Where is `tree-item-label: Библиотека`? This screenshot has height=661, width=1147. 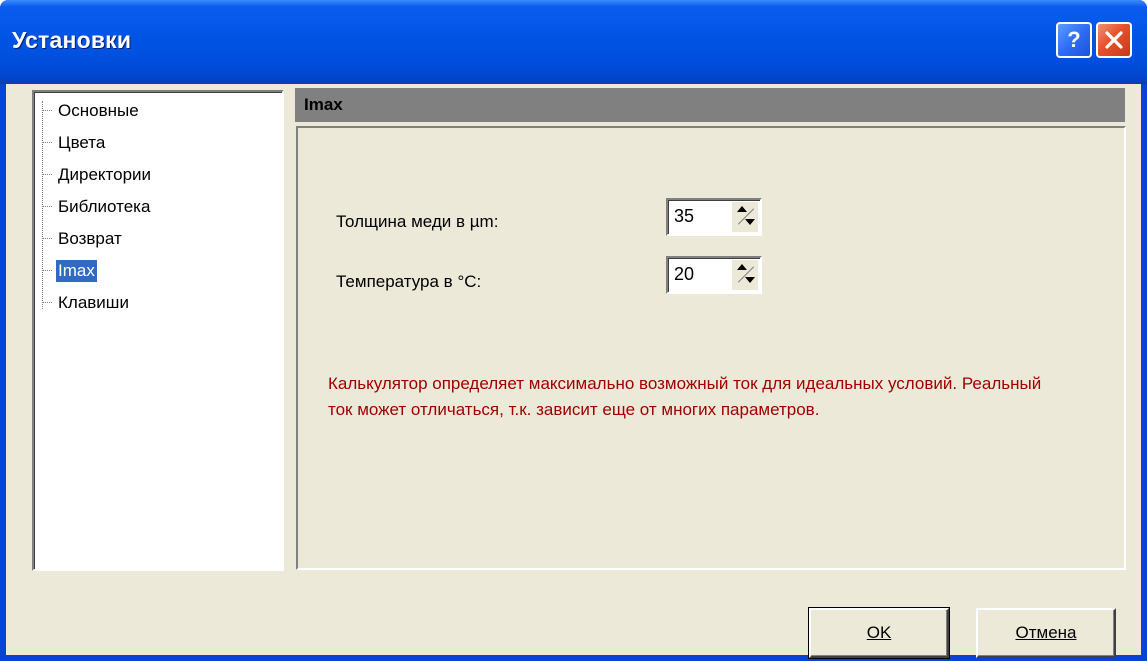
tree-item-label: Библиотека is located at coordinates (104, 206).